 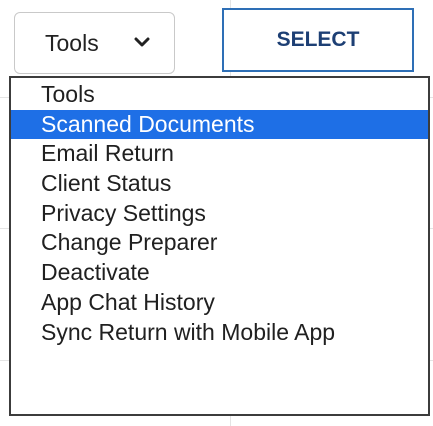 What do you see at coordinates (219, 154) in the screenshot?
I see `dropdown-option-email-return: Email Return` at bounding box center [219, 154].